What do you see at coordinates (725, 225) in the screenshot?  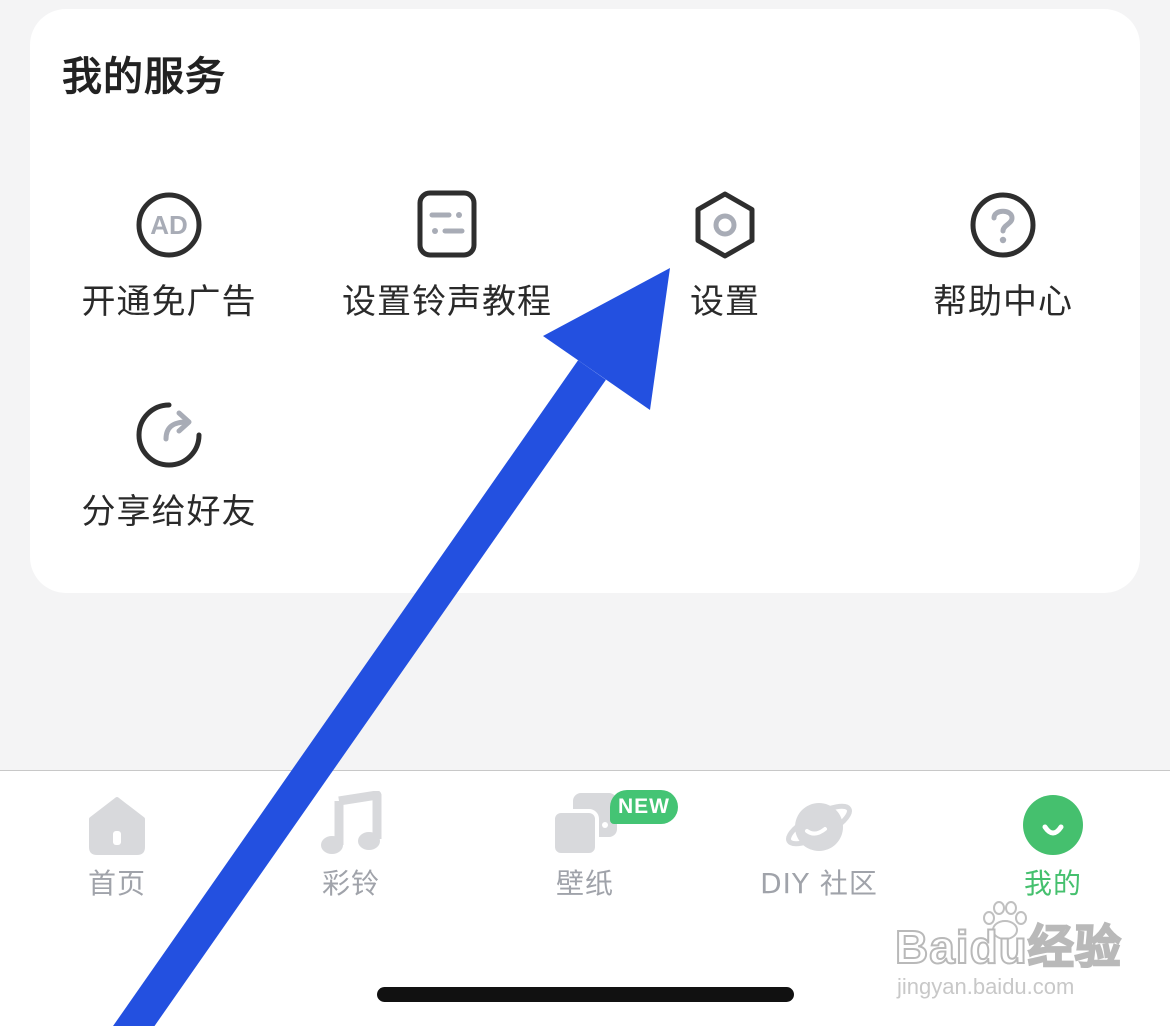 I see `settings-hexagon-icon` at bounding box center [725, 225].